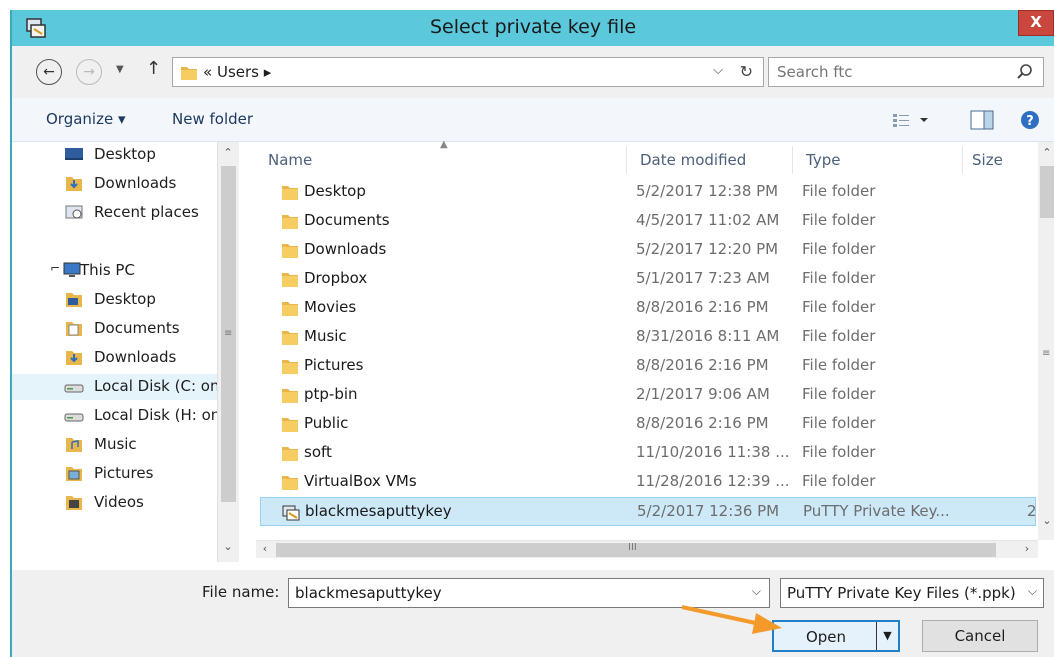 The image size is (1054, 657). I want to click on horizontal-scrollbar: ‹ III ›, so click(647, 549).